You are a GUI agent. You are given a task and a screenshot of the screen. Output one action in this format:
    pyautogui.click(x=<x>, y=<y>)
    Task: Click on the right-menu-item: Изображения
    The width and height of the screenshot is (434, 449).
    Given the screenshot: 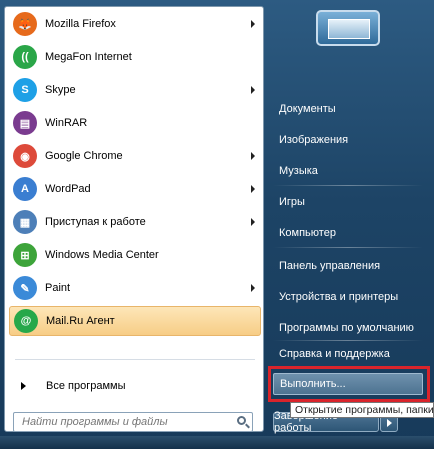 What is the action you would take?
    pyautogui.click(x=348, y=140)
    